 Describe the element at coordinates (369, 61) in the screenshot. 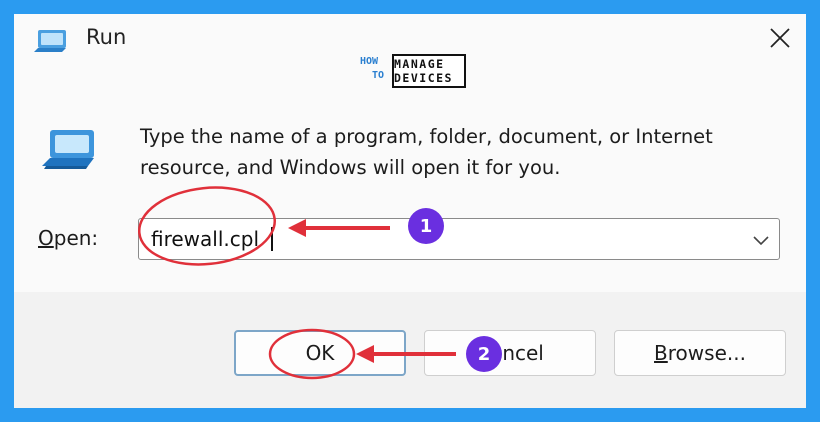

I see `logo-how: HOW` at that location.